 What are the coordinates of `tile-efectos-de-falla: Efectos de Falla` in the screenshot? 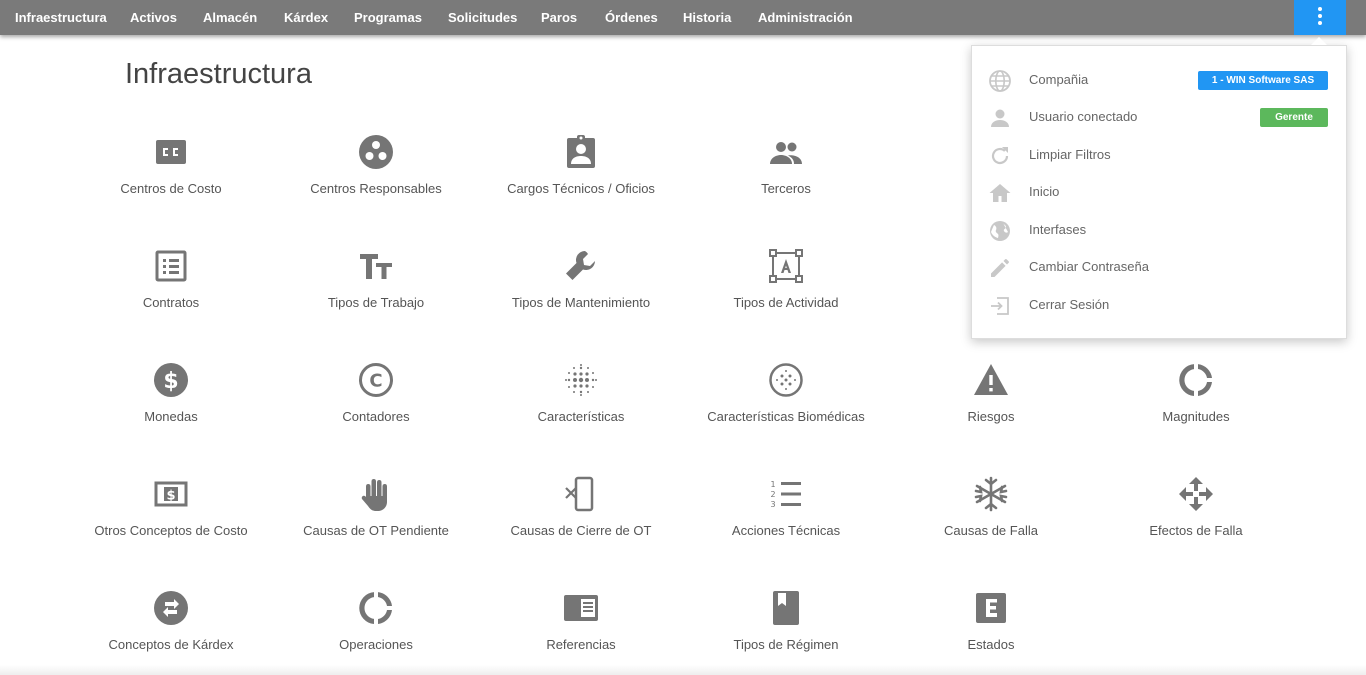 It's located at (1196, 511).